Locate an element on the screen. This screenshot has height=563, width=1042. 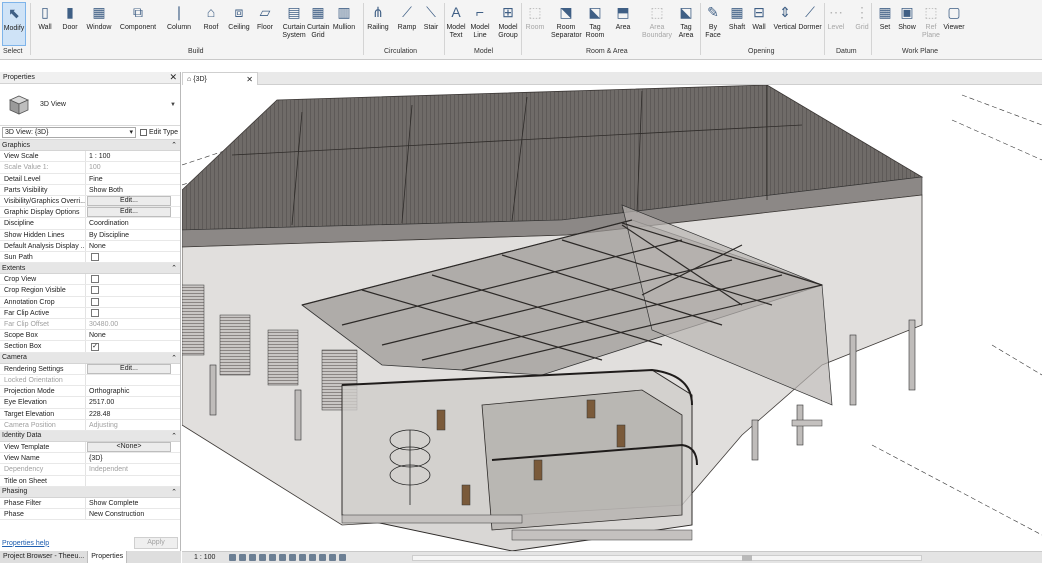
chevron-down-icon: ▼ is located at coordinates (173, 105).